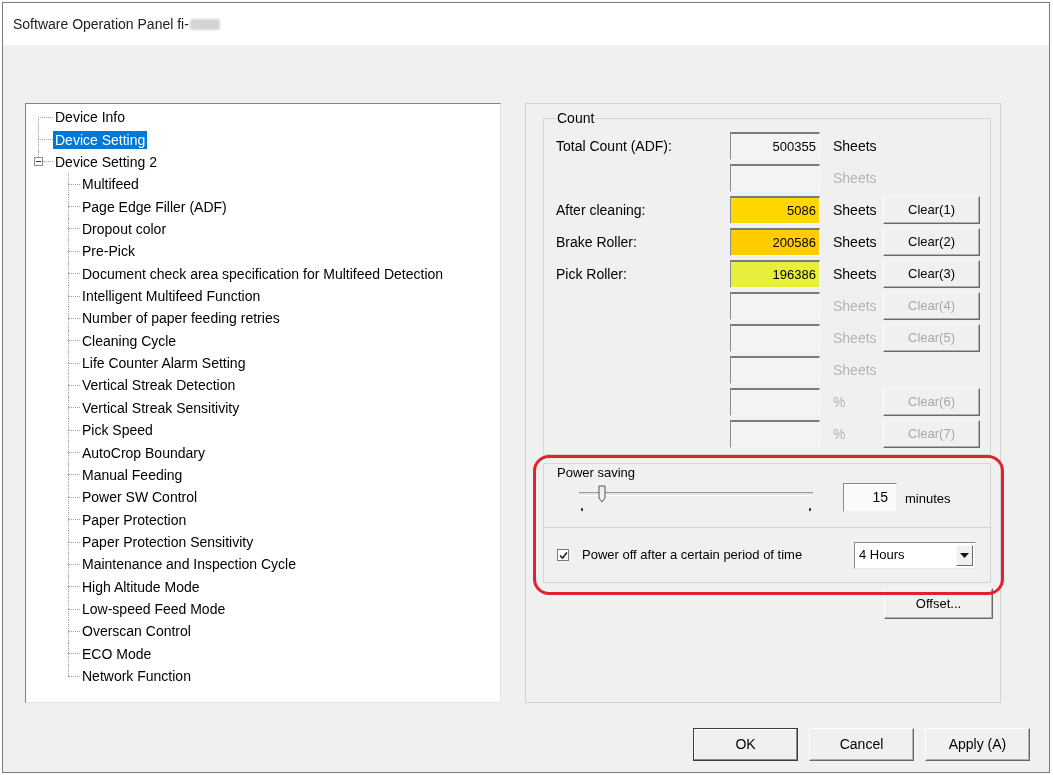  Describe the element at coordinates (90, 117) in the screenshot. I see `tree-item: Device Info` at that location.